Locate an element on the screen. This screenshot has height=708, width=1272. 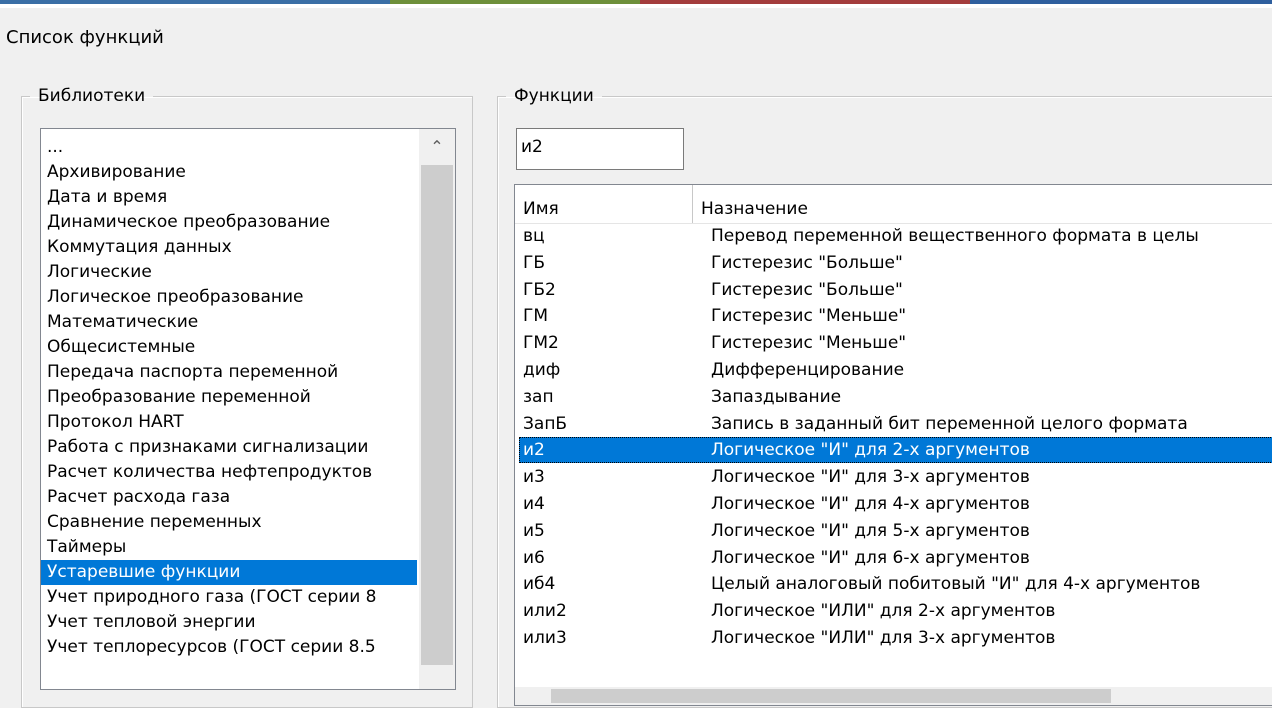
function-purpose: Логическое "И" для 2-х аргументов is located at coordinates (870, 450).